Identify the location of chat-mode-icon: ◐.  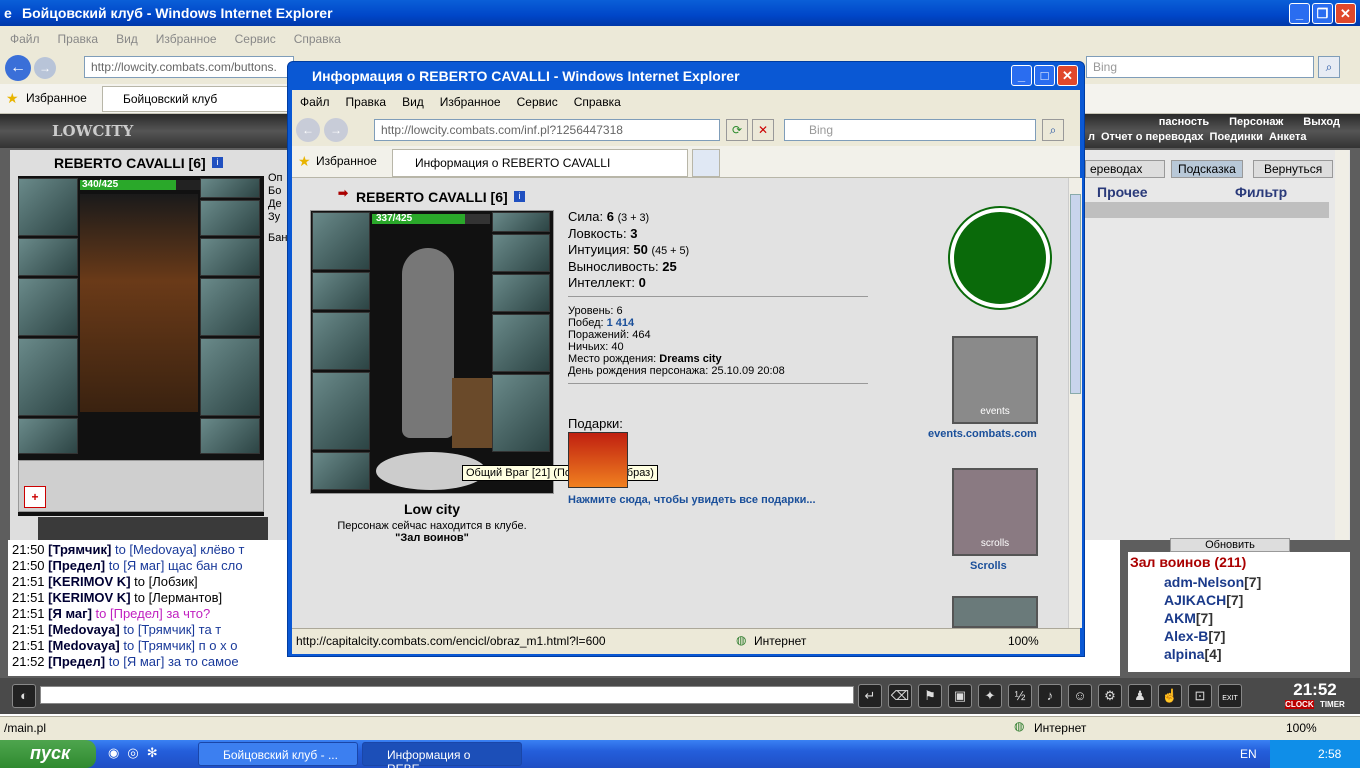
(24, 696).